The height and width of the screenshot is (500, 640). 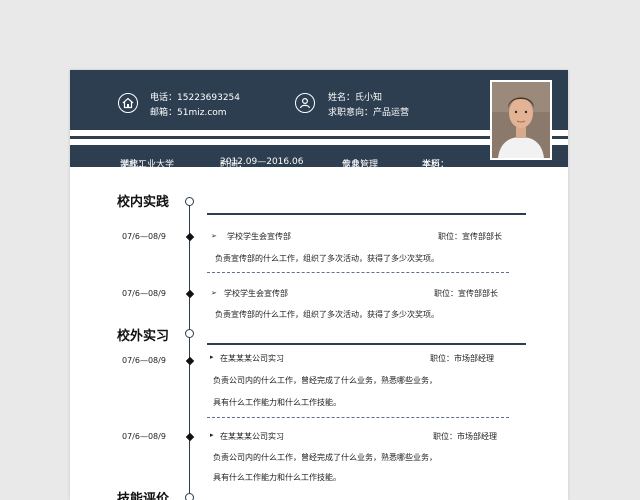 I want to click on profile-photo, so click(x=521, y=120).